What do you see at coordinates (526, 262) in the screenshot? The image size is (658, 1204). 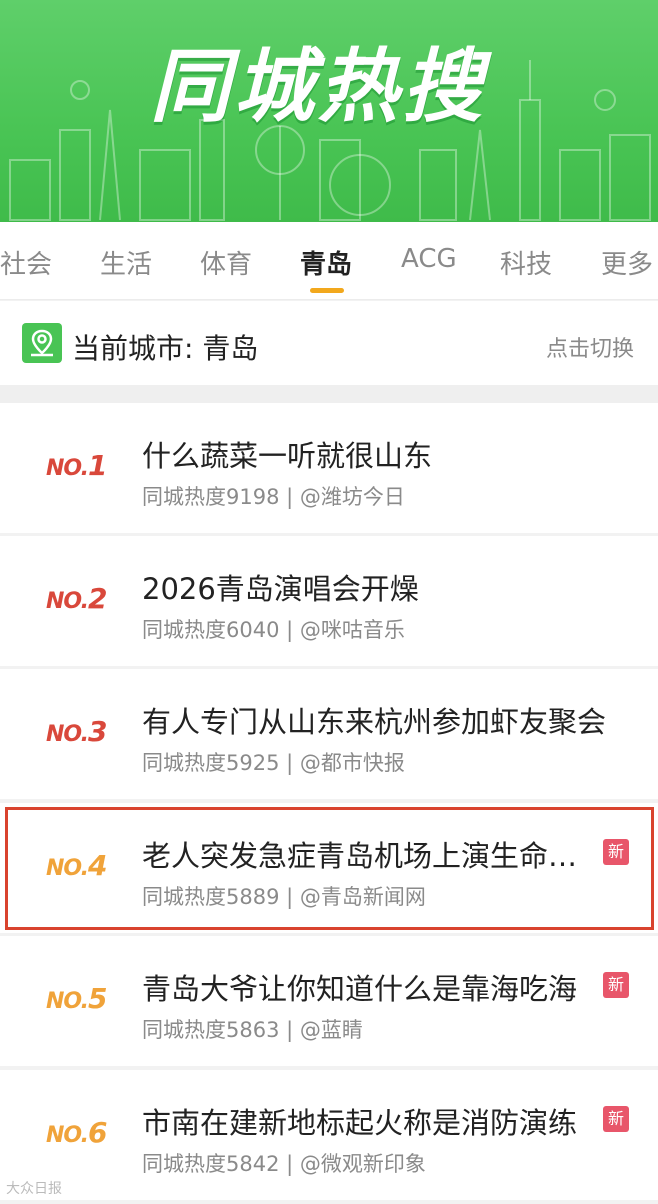 I see `tab-tech: 科技` at bounding box center [526, 262].